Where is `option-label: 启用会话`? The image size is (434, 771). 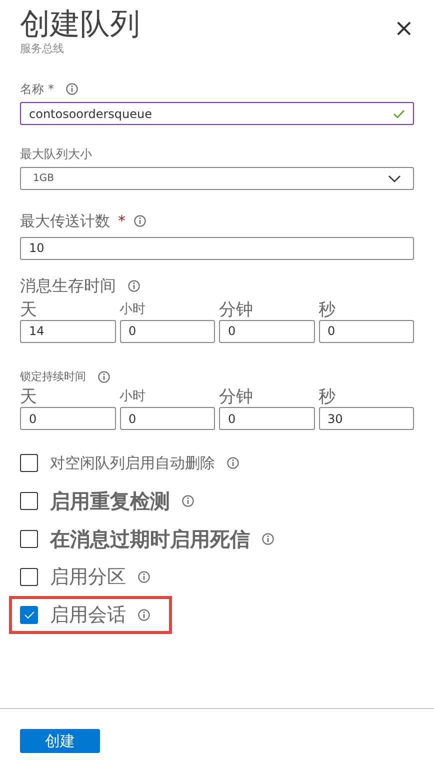 option-label: 启用会话 is located at coordinates (88, 615).